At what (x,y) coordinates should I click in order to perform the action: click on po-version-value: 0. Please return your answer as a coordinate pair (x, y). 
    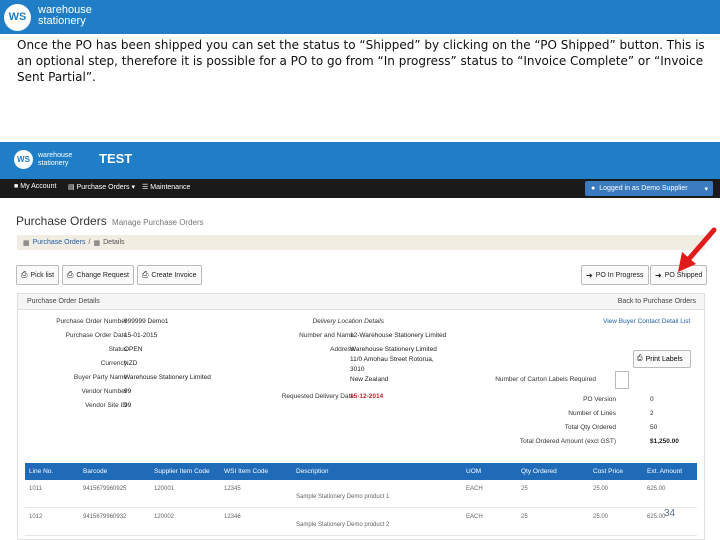
    Looking at the image, I should click on (652, 399).